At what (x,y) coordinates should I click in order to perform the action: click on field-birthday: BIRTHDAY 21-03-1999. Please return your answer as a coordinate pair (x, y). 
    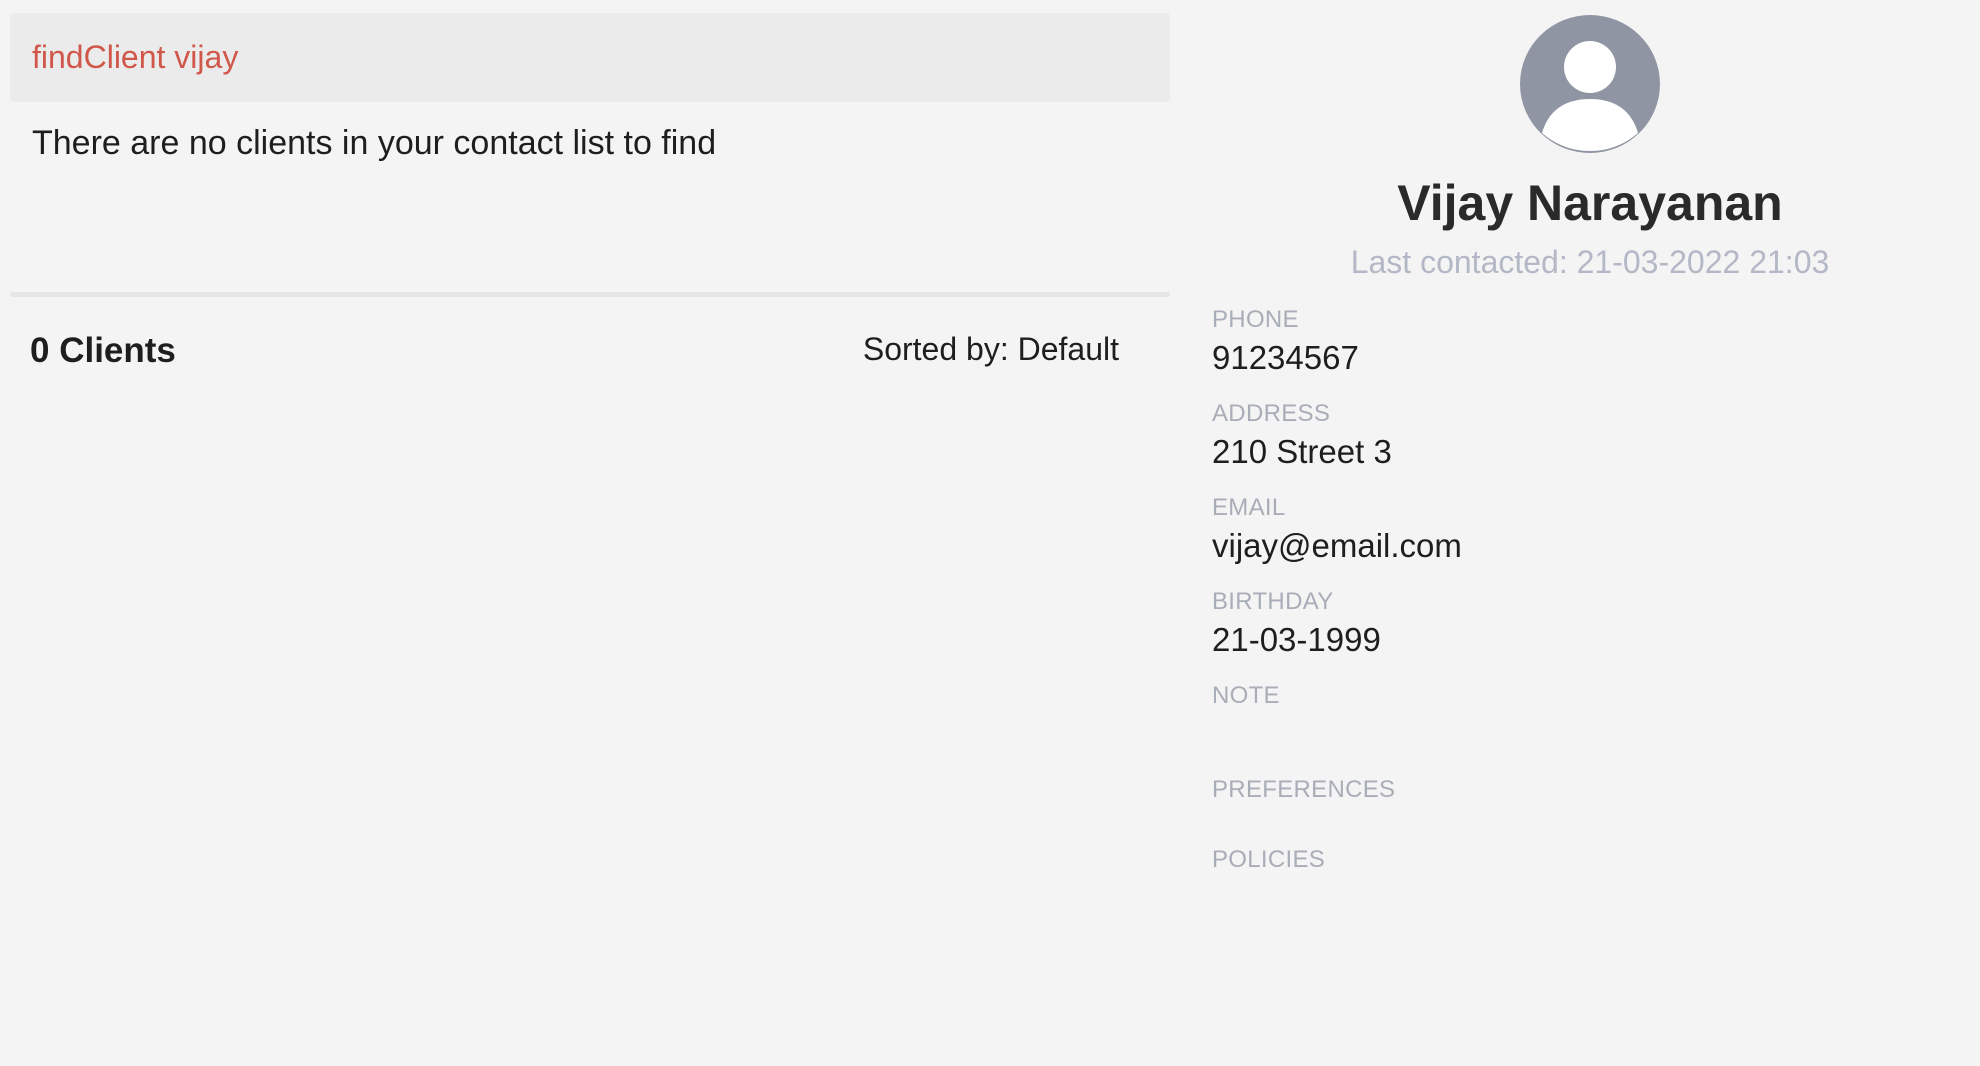
    Looking at the image, I should click on (1337, 624).